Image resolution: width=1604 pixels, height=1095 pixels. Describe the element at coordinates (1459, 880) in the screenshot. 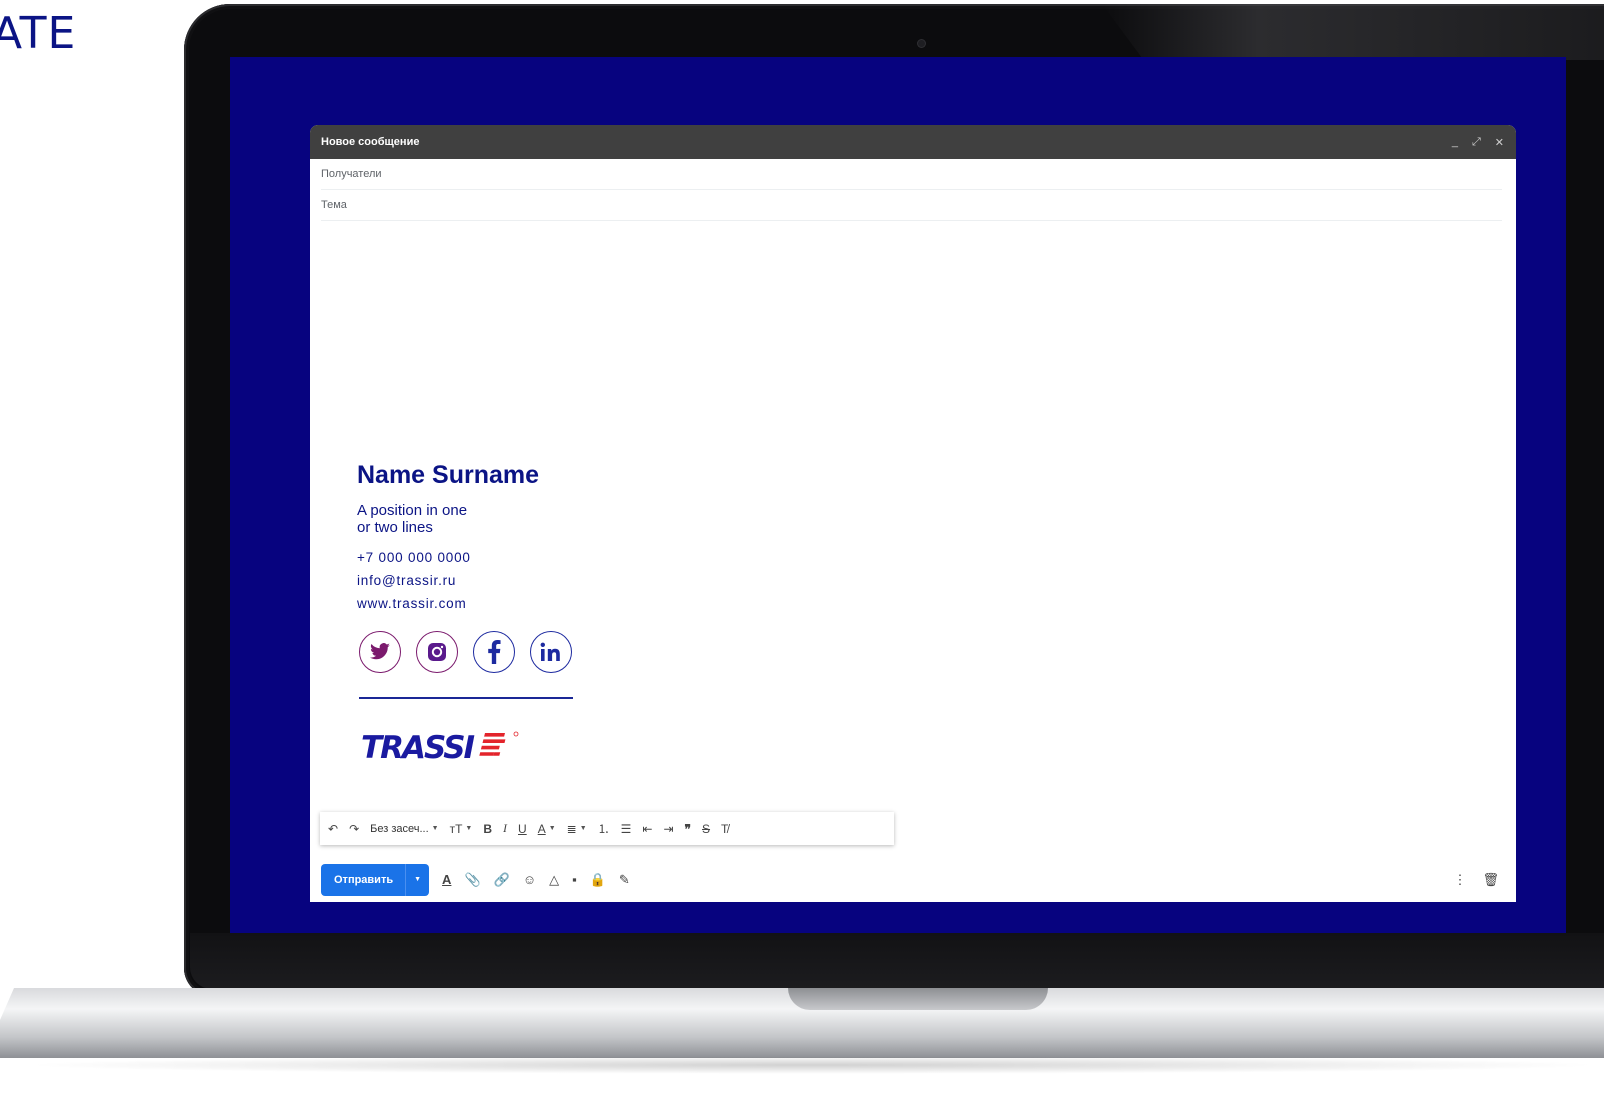

I see `more-options-icon: ⋮` at that location.